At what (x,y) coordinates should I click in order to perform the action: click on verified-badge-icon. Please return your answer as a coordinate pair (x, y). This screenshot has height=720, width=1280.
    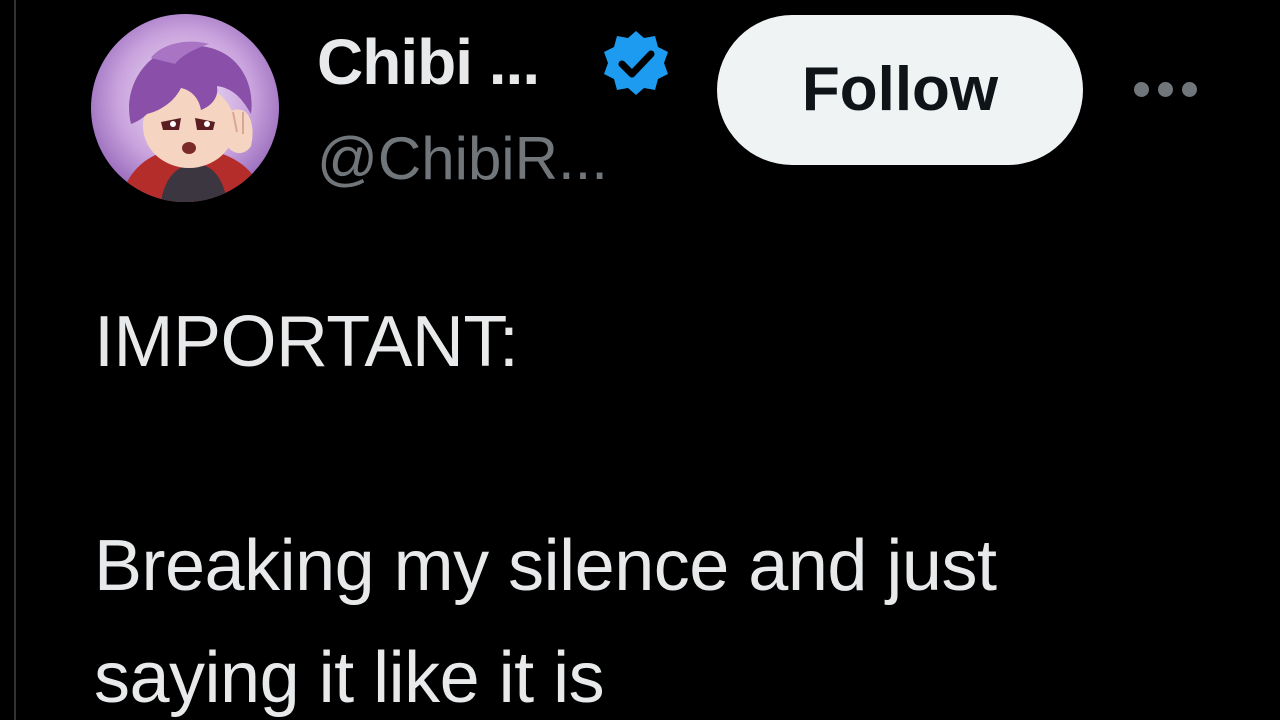
    Looking at the image, I should click on (636, 63).